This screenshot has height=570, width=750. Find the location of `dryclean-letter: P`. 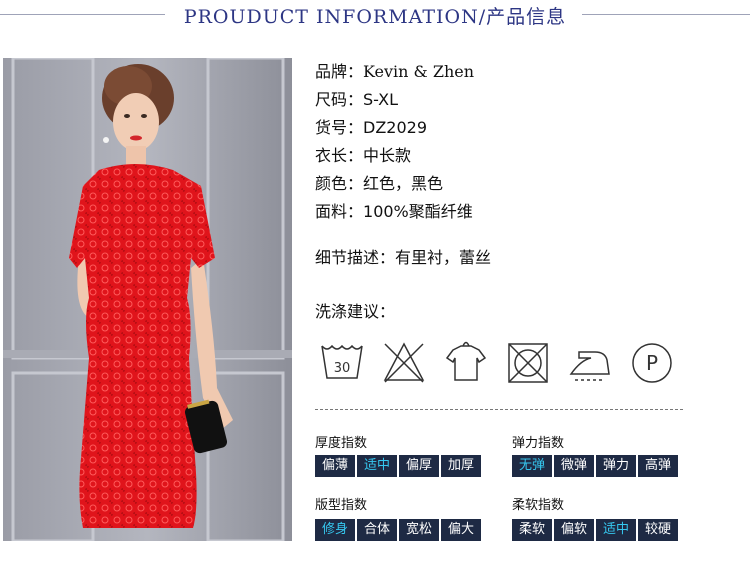

dryclean-letter: P is located at coordinates (652, 363).